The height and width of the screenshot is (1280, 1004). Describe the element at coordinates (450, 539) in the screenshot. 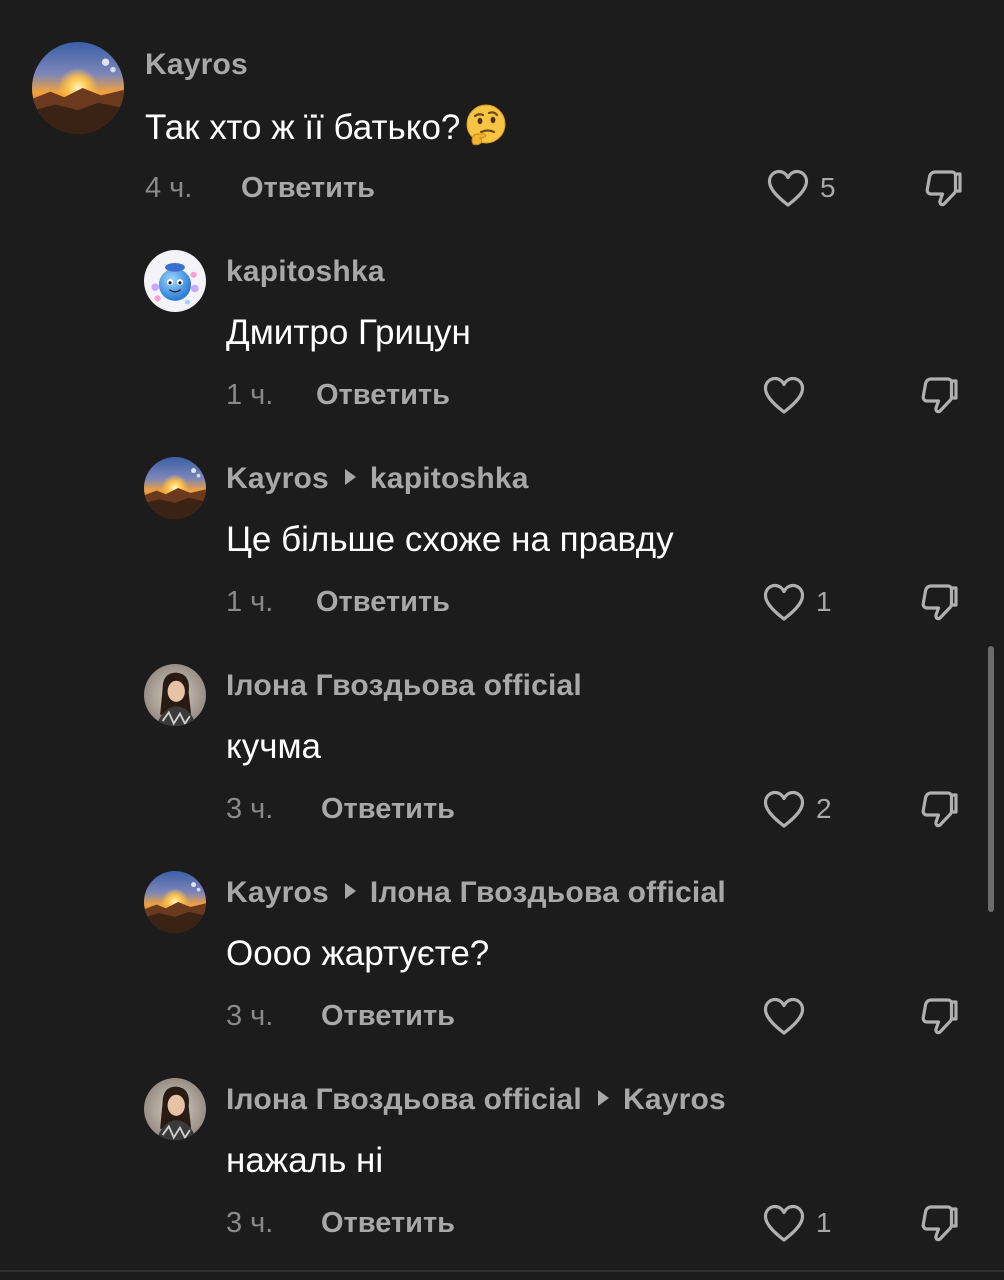

I see `comment-text: Це більше схоже на правду` at that location.